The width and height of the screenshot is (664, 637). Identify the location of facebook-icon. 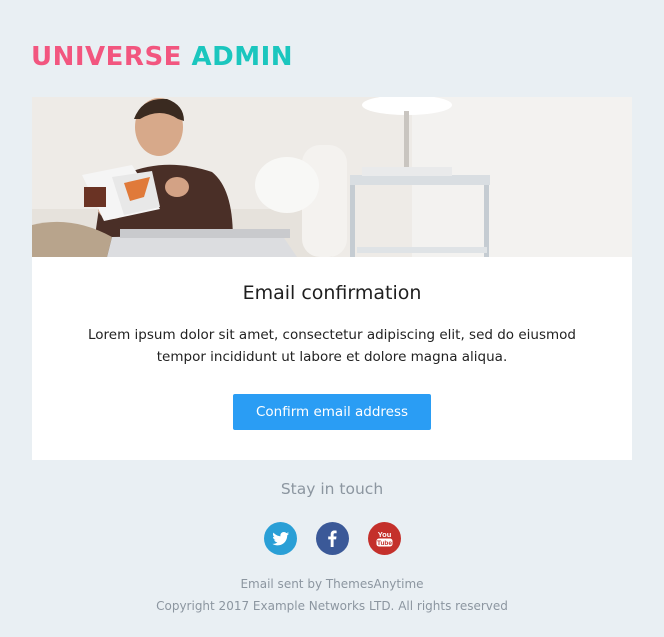
(332, 538).